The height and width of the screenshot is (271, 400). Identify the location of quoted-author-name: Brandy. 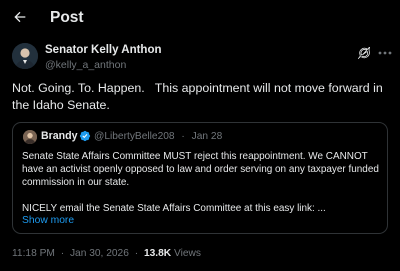
(59, 136).